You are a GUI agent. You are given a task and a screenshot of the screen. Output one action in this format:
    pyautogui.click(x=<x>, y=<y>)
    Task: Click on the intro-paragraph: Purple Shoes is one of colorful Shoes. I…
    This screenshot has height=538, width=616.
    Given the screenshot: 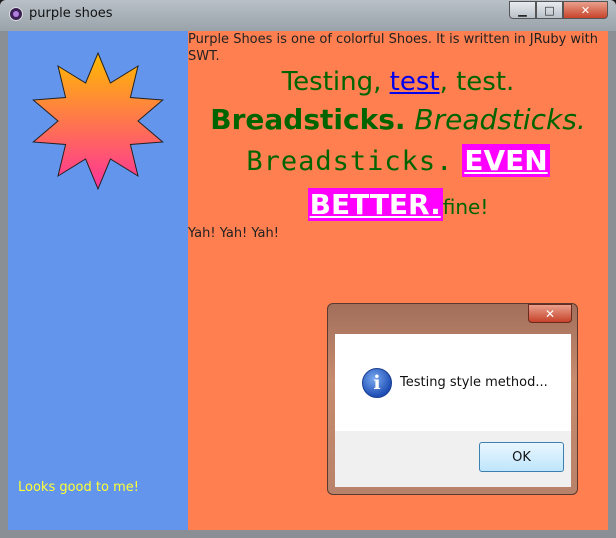 What is the action you would take?
    pyautogui.click(x=393, y=48)
    